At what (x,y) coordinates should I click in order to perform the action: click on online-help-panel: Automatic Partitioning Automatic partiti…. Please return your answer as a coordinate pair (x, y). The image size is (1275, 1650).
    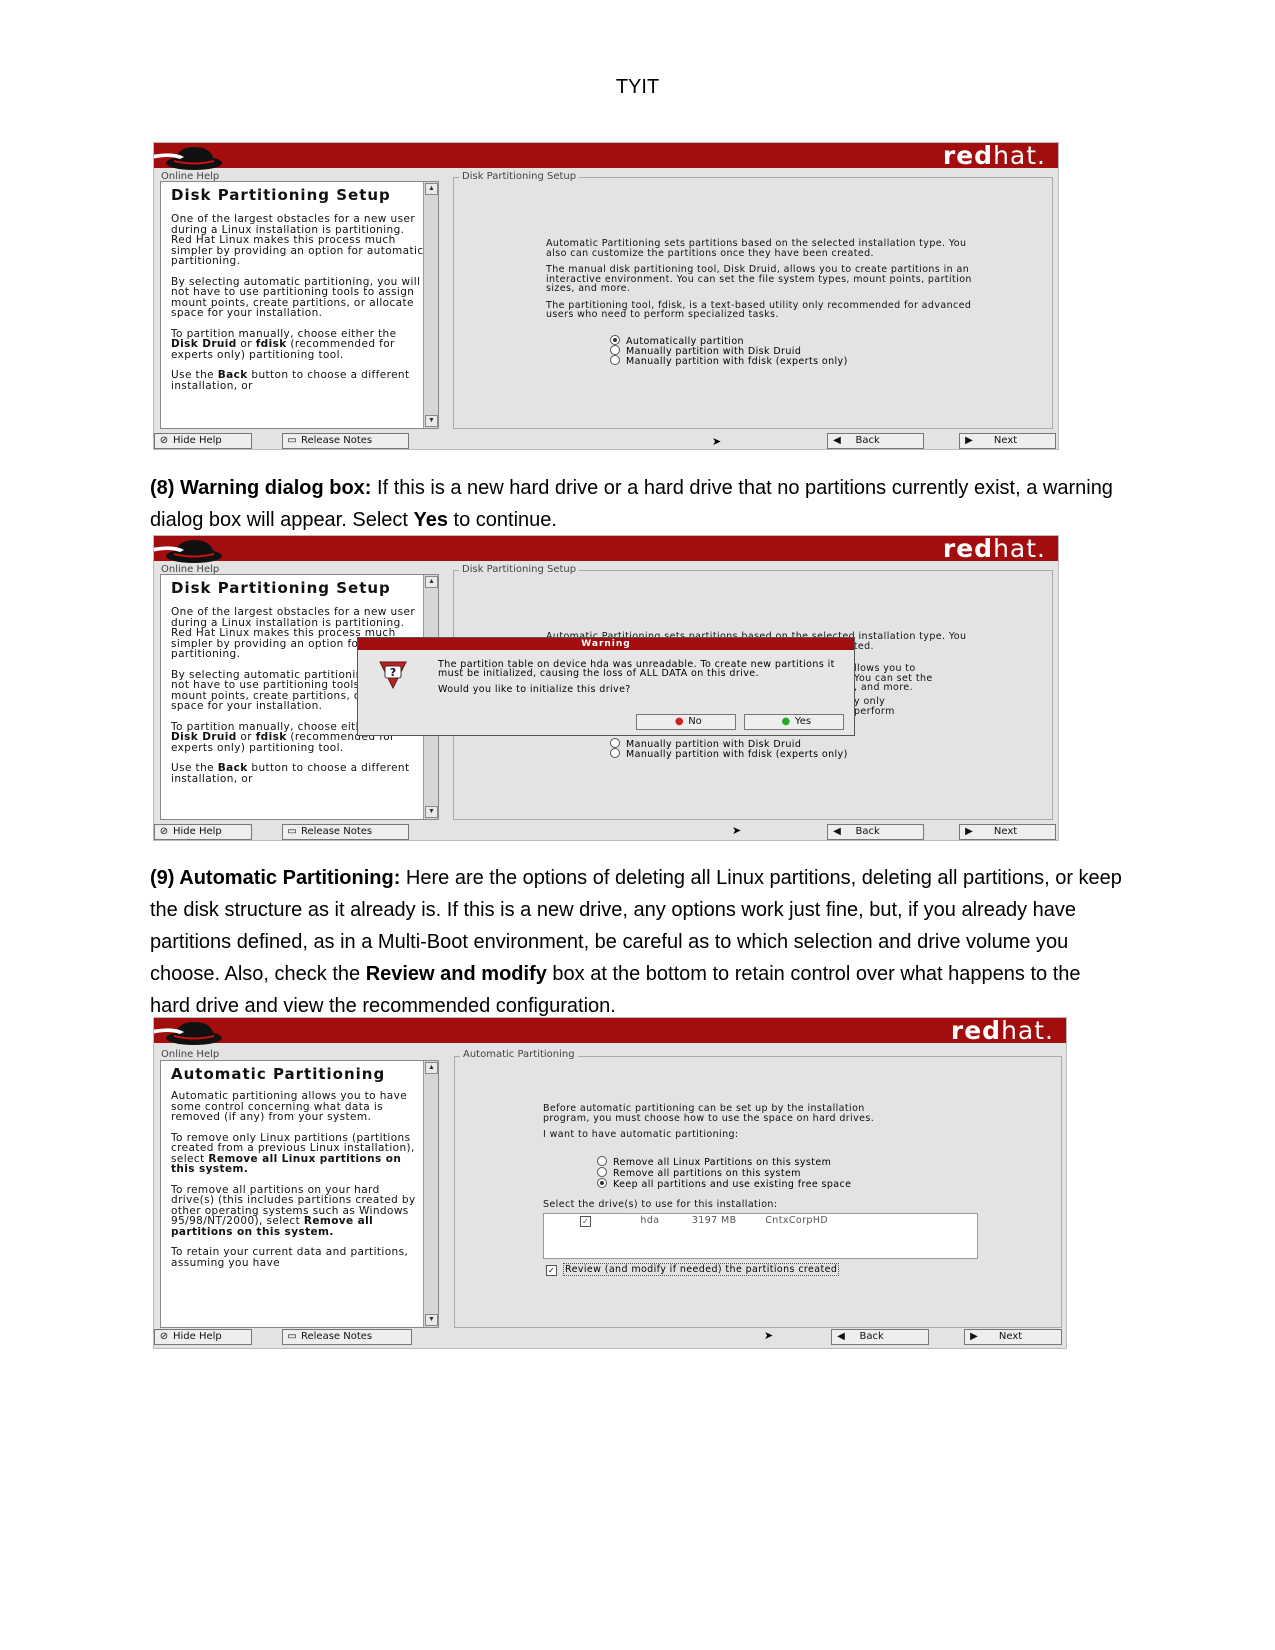
    Looking at the image, I should click on (299, 1194).